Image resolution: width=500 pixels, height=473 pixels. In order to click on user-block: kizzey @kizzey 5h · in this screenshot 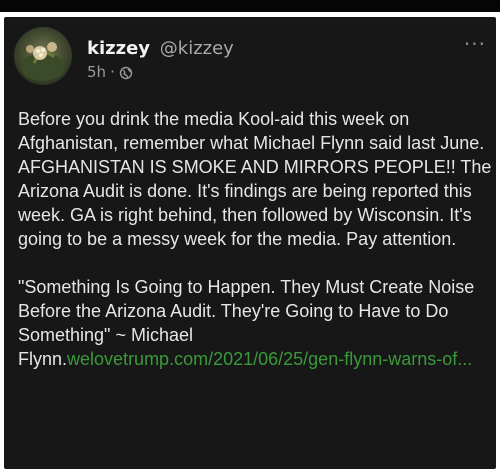, I will do `click(160, 60)`.